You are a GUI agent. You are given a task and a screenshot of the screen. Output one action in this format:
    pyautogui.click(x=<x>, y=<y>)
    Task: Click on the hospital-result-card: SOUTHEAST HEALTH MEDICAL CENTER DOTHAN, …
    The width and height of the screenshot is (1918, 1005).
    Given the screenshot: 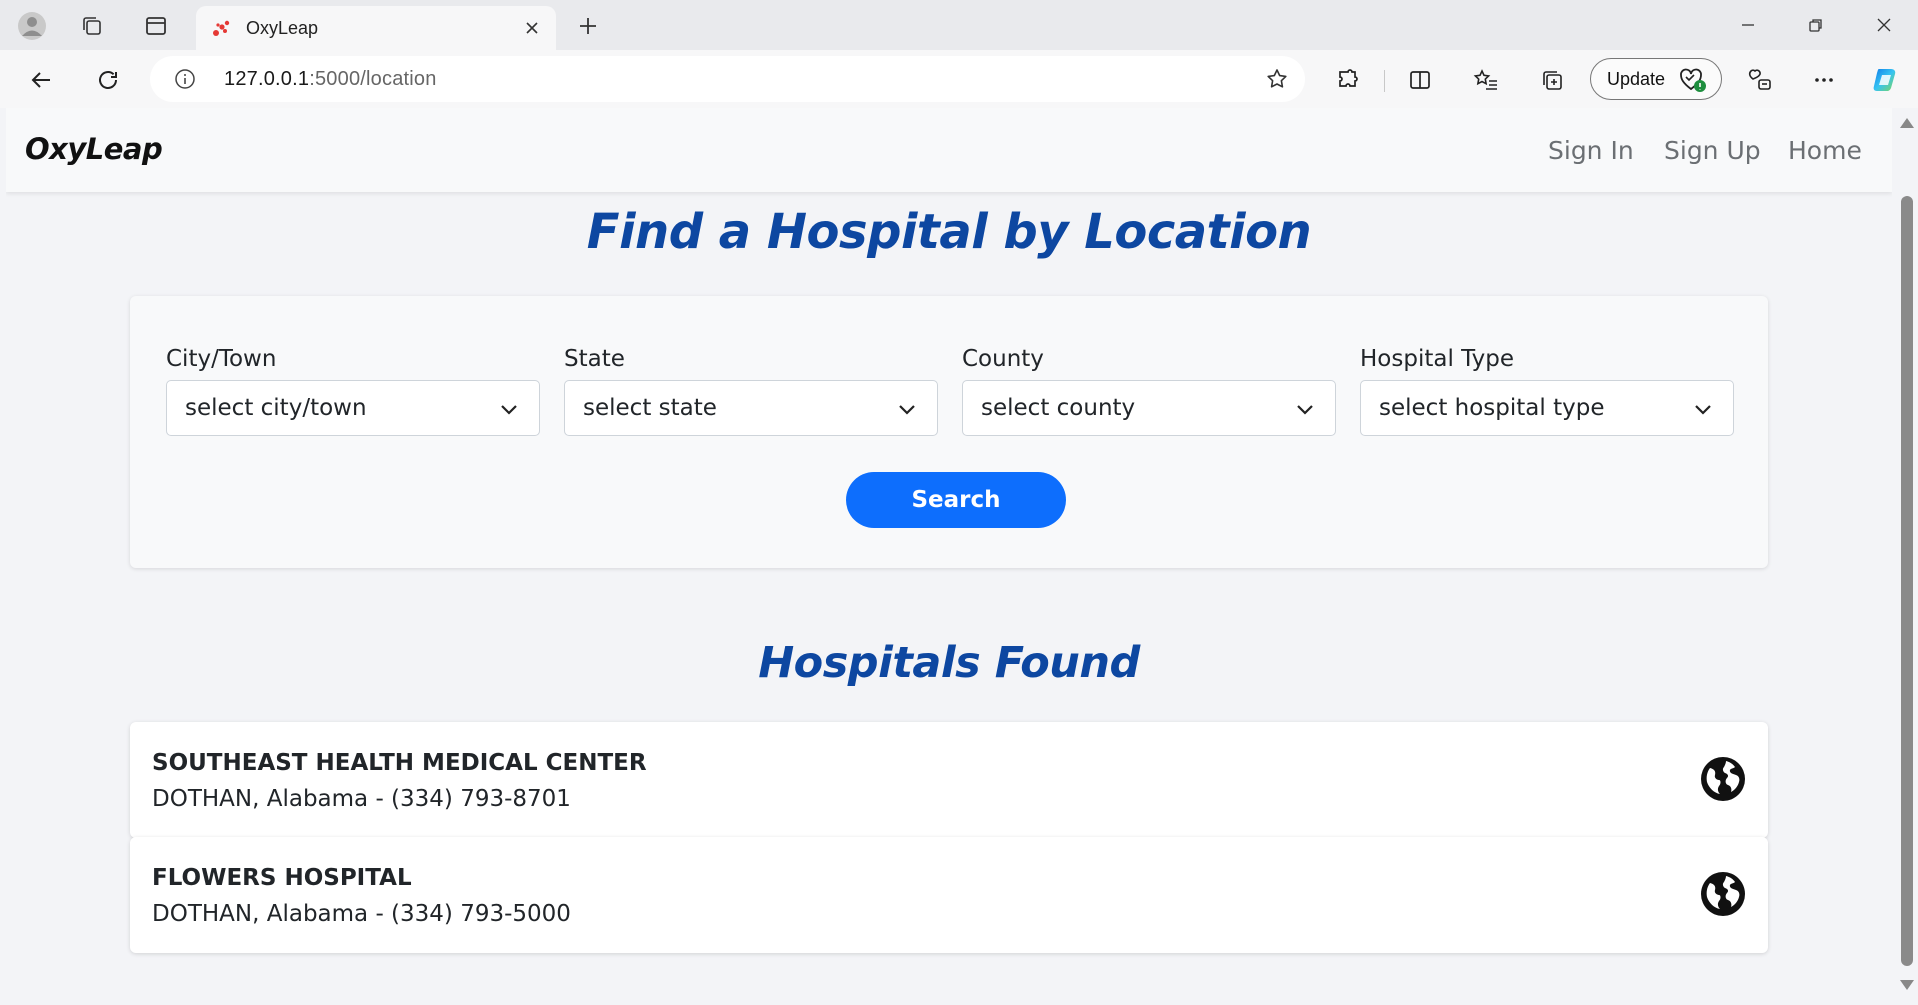 What is the action you would take?
    pyautogui.click(x=949, y=780)
    